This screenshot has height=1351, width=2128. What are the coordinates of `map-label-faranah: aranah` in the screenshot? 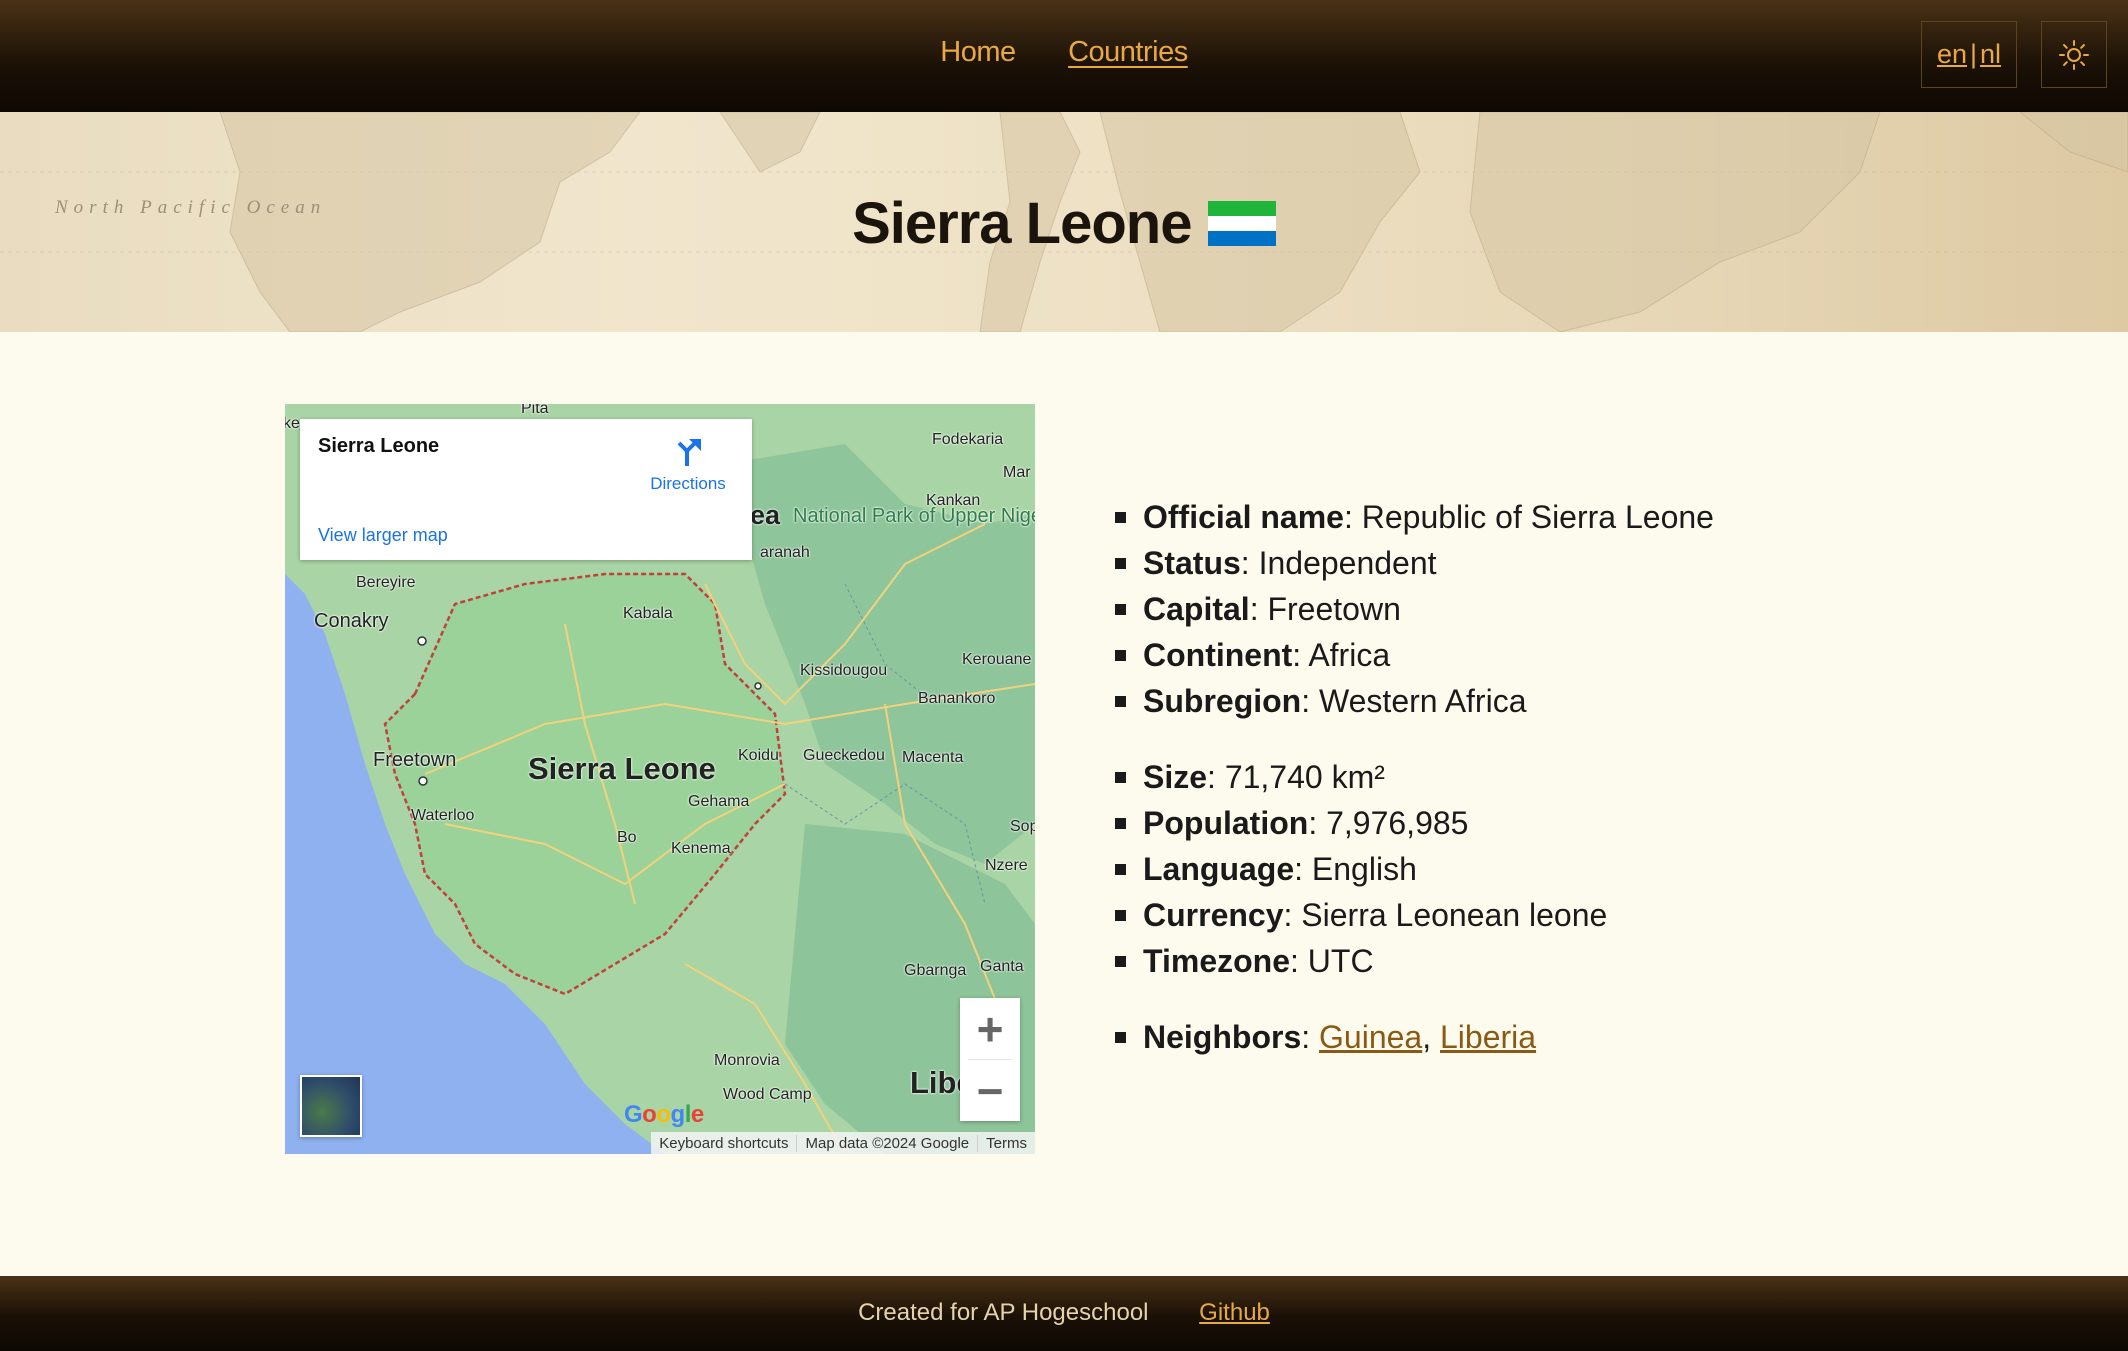 It's located at (785, 552).